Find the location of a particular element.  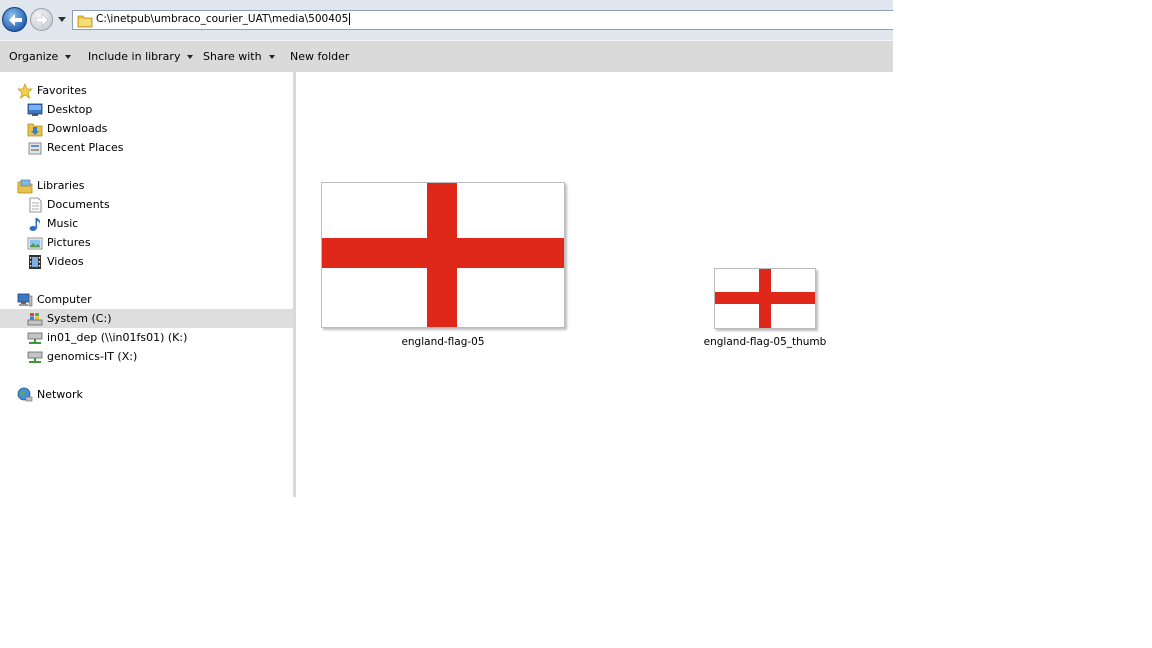

nav-item-label: Downloads is located at coordinates (77, 128).